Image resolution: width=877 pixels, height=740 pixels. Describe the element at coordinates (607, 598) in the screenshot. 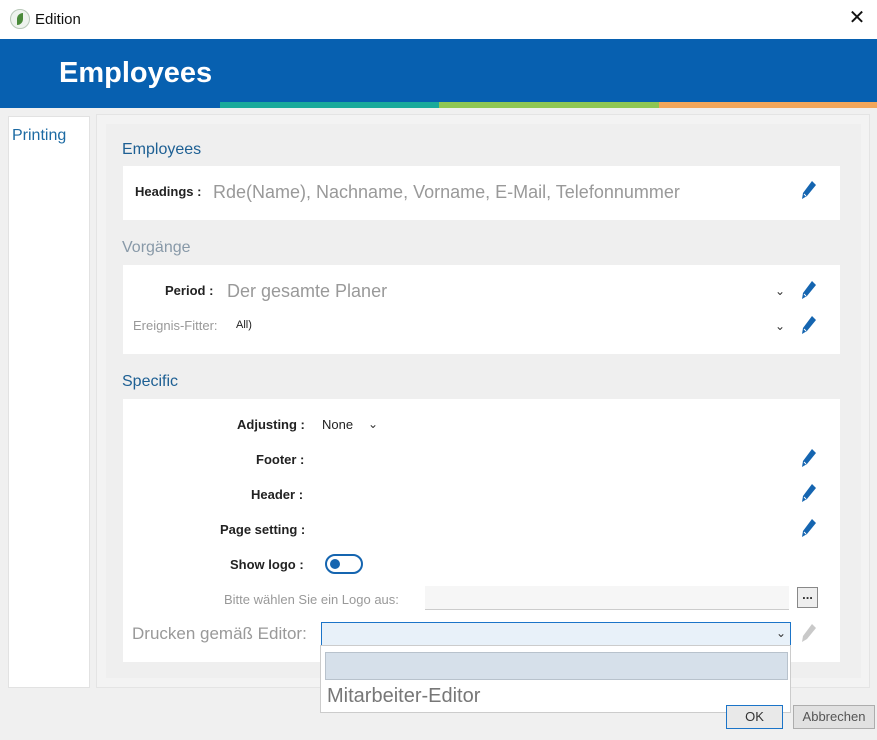

I see `logo-input` at that location.